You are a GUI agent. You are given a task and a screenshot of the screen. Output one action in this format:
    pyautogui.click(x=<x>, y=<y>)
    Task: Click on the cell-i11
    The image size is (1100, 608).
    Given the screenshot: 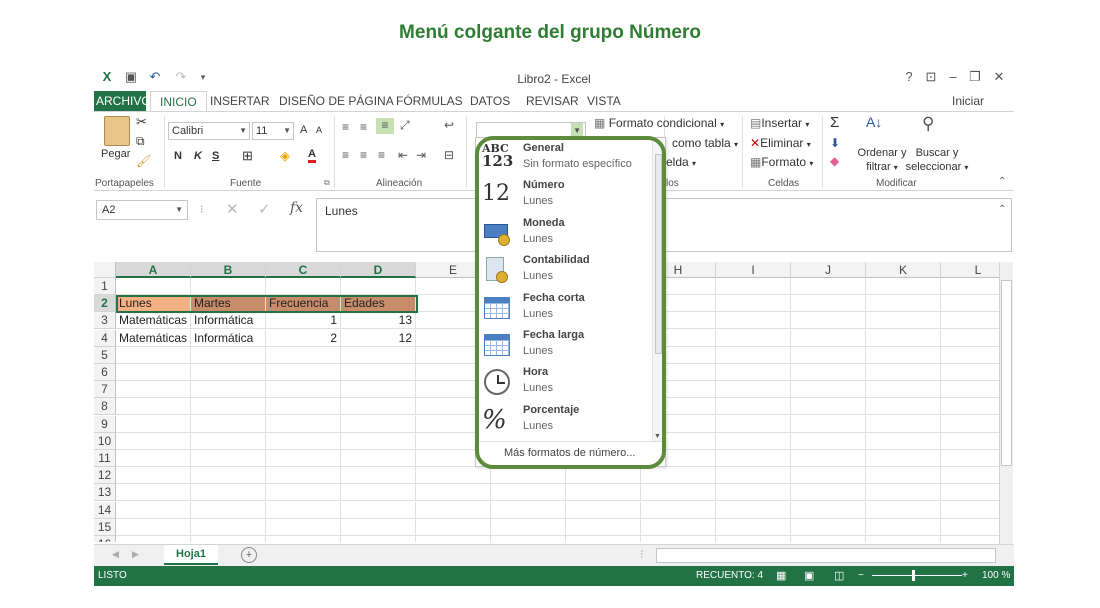 What is the action you would take?
    pyautogui.click(x=753, y=458)
    